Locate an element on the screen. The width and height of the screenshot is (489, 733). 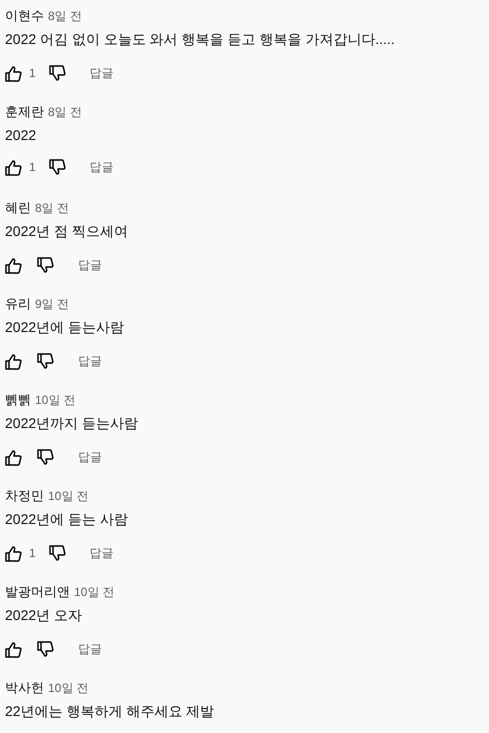
comment-author: 뻵뻵 is located at coordinates (18, 400).